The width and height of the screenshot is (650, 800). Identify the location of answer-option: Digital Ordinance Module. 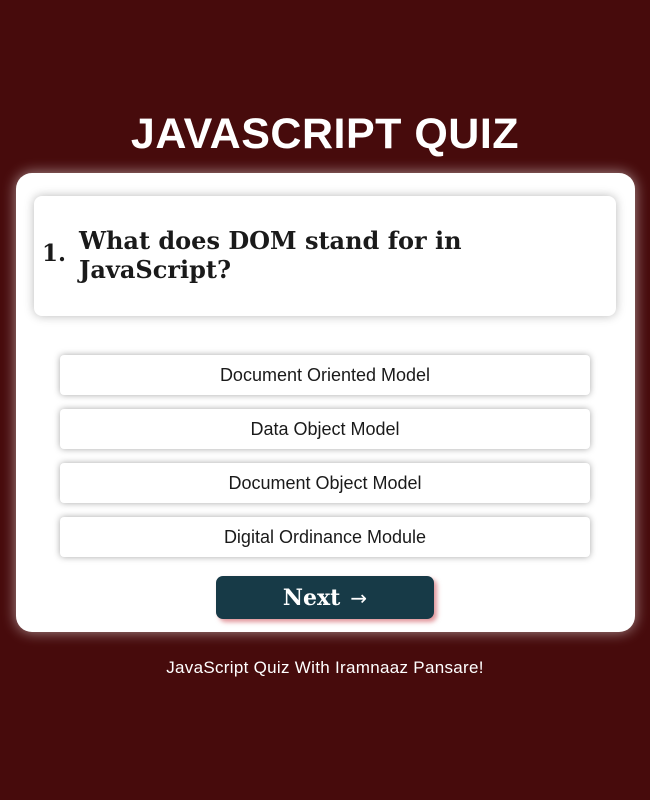
(325, 537).